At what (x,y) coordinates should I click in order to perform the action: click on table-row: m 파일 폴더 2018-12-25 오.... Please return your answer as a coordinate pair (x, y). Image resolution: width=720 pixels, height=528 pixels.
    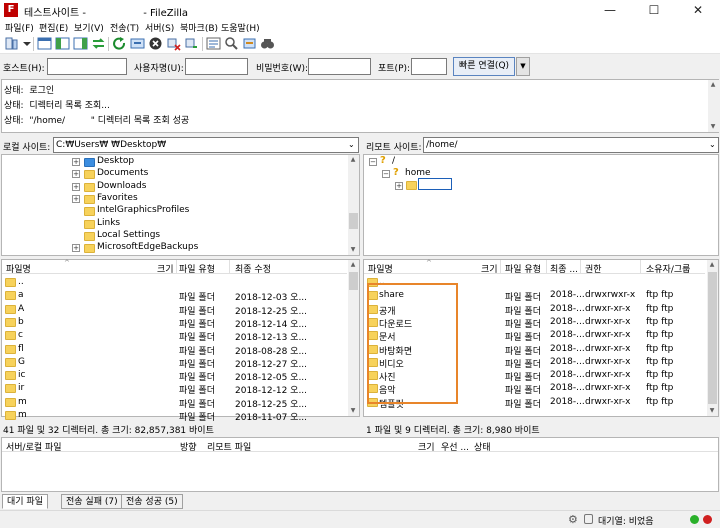
    Looking at the image, I should click on (174, 403).